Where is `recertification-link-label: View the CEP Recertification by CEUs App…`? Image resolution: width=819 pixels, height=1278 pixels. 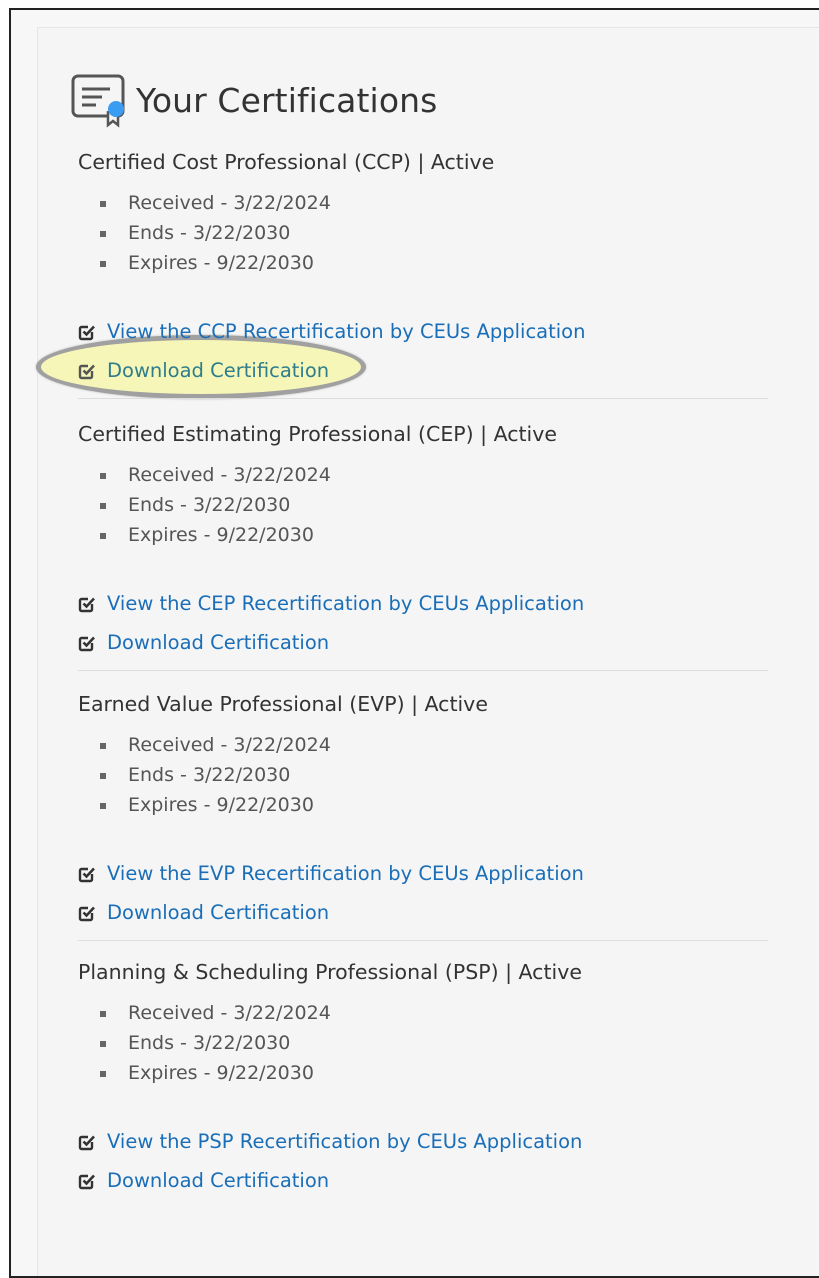
recertification-link-label: View the CEP Recertification by CEUs App… is located at coordinates (345, 603).